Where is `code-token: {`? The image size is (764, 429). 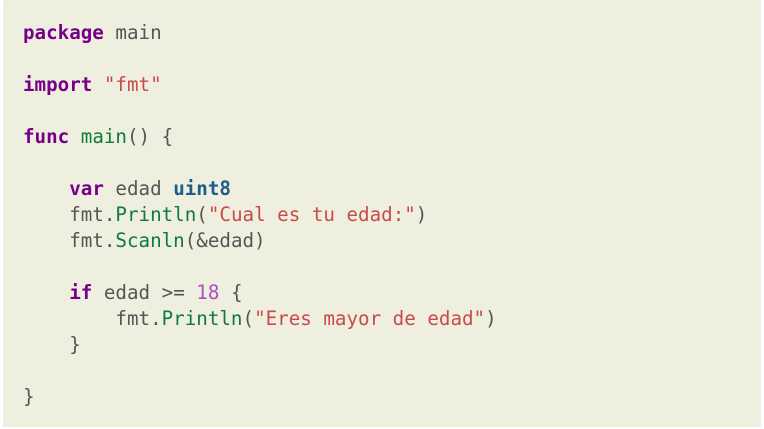 code-token: { is located at coordinates (231, 292).